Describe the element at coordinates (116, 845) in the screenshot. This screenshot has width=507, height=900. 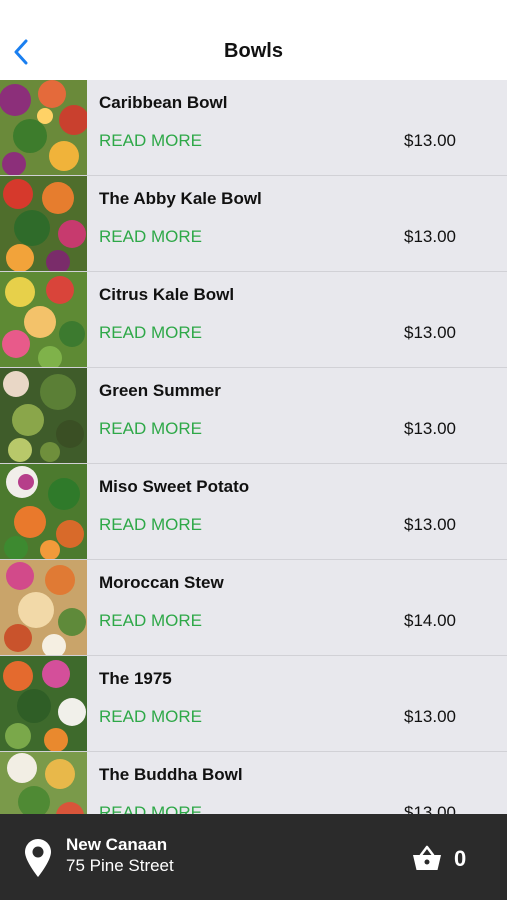
I see `location-name: New Canaan` at that location.